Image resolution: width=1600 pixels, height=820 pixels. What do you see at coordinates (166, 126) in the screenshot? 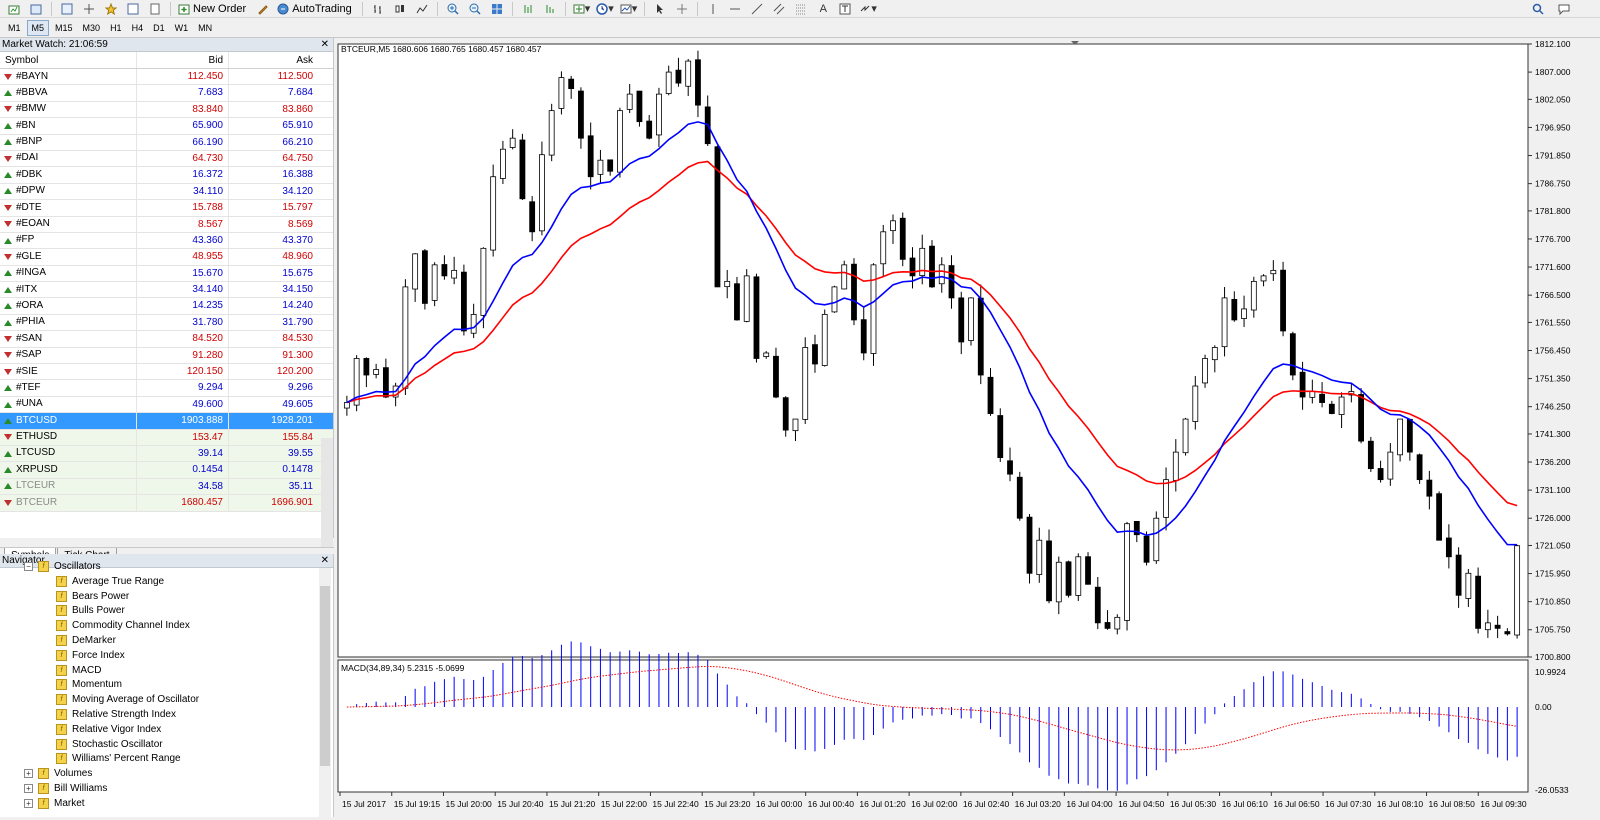
I see `market-watch-row: #BN 65.900 65.910` at bounding box center [166, 126].